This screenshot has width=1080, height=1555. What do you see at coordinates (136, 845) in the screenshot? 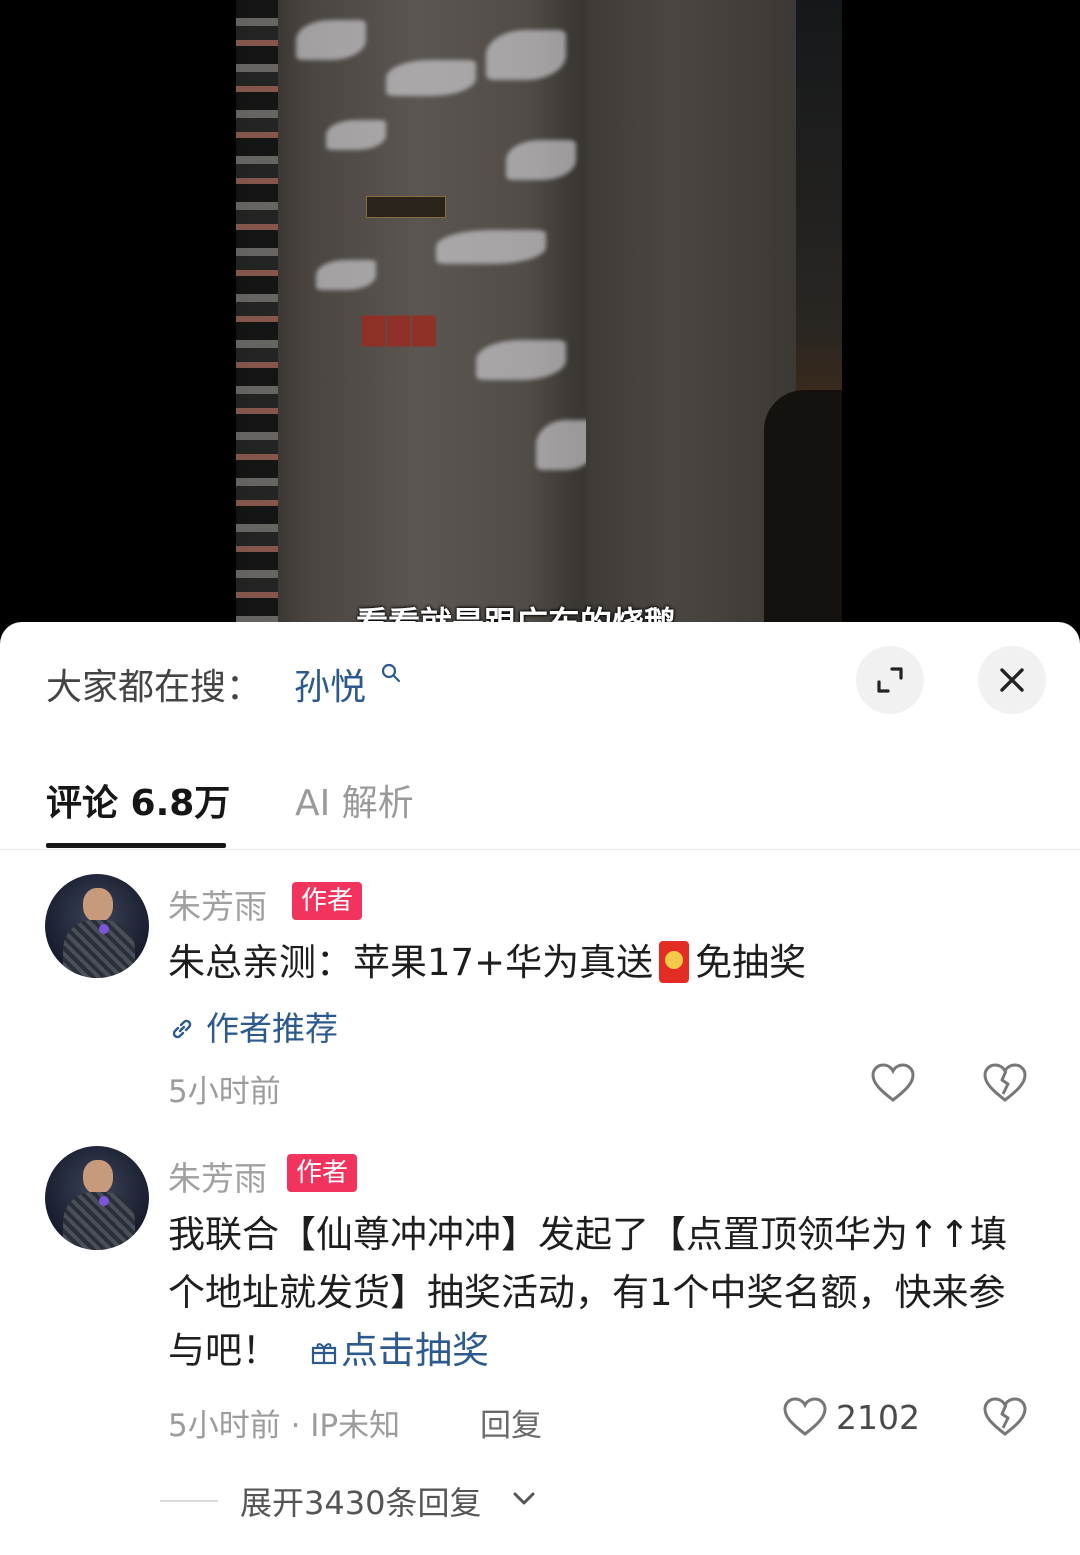
I see `active-tab-indicator` at bounding box center [136, 845].